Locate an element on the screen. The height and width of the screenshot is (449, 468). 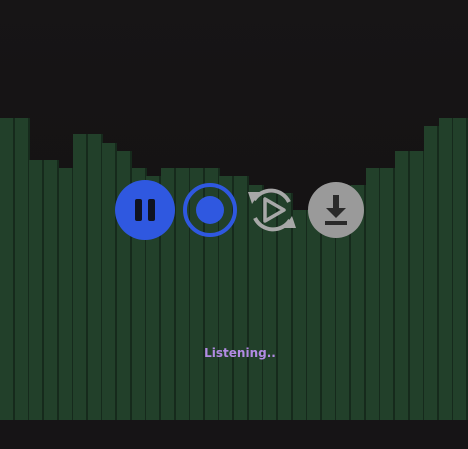
pause-button is located at coordinates (145, 210).